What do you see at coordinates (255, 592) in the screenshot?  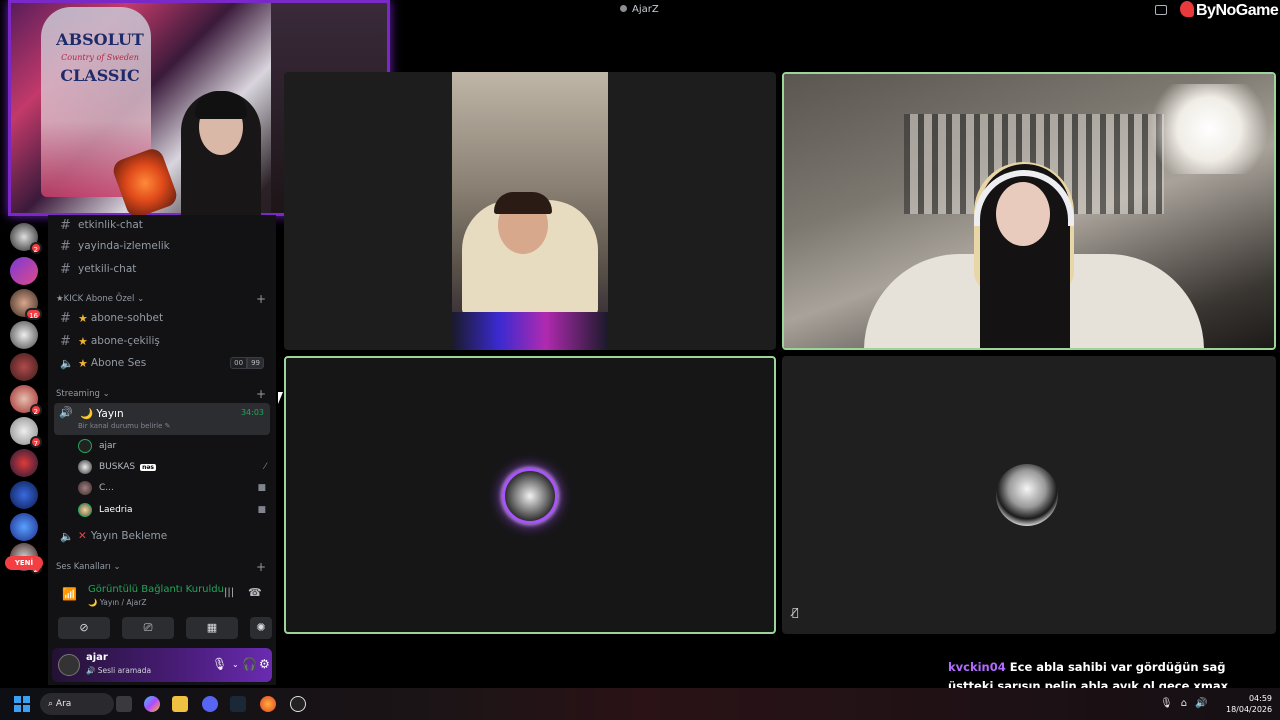 I see `disconnect-icon: ☎` at bounding box center [255, 592].